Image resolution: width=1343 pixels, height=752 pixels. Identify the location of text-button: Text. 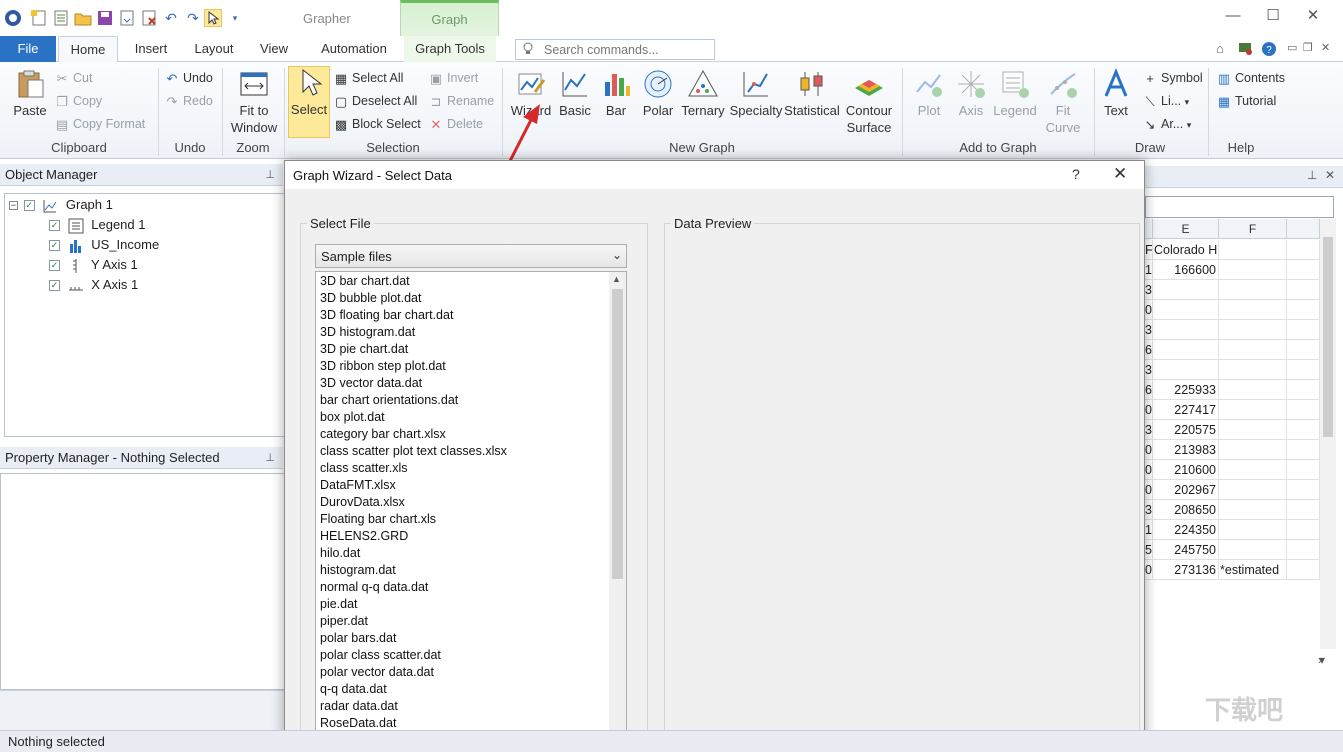
(1116, 103).